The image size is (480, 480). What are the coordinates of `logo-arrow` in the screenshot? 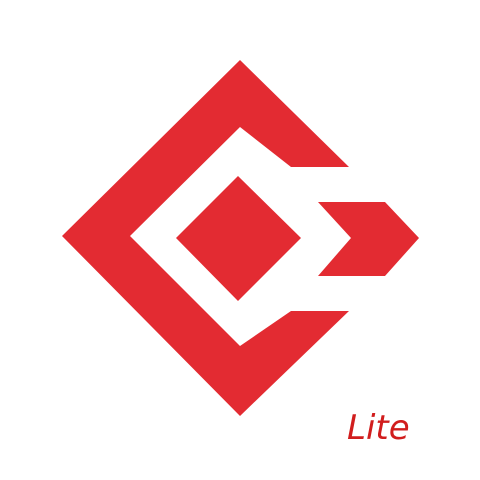 It's located at (368, 239).